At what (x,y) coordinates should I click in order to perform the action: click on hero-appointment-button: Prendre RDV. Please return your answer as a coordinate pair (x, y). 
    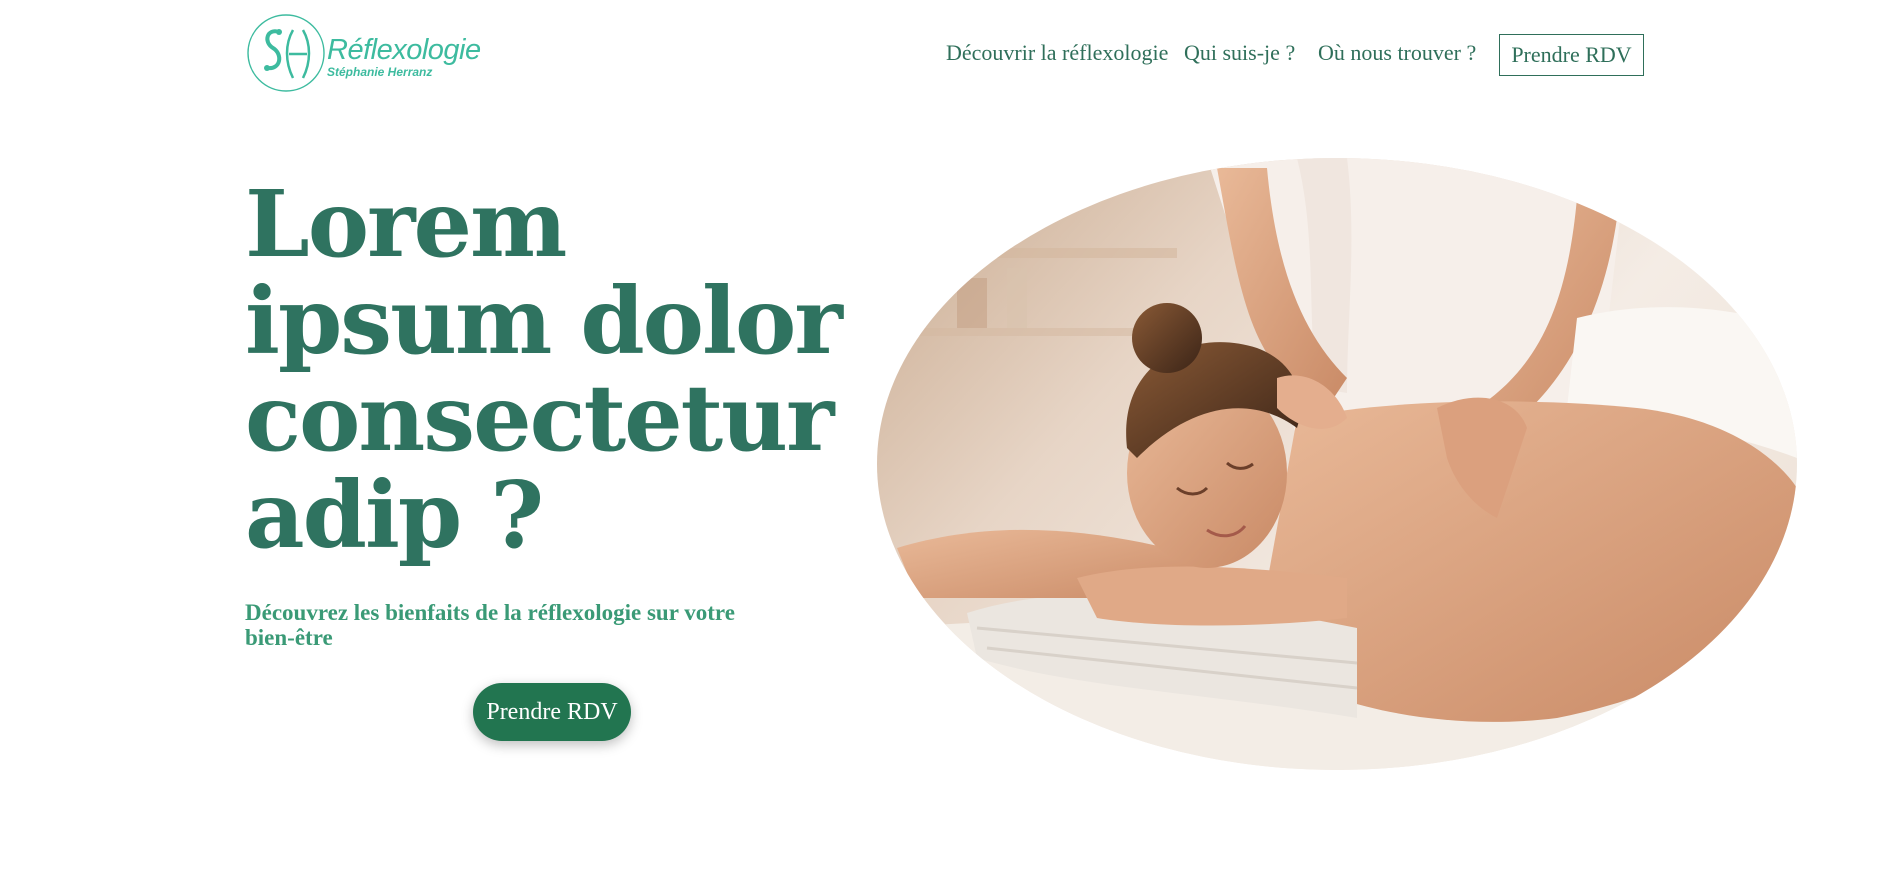
    Looking at the image, I should click on (552, 712).